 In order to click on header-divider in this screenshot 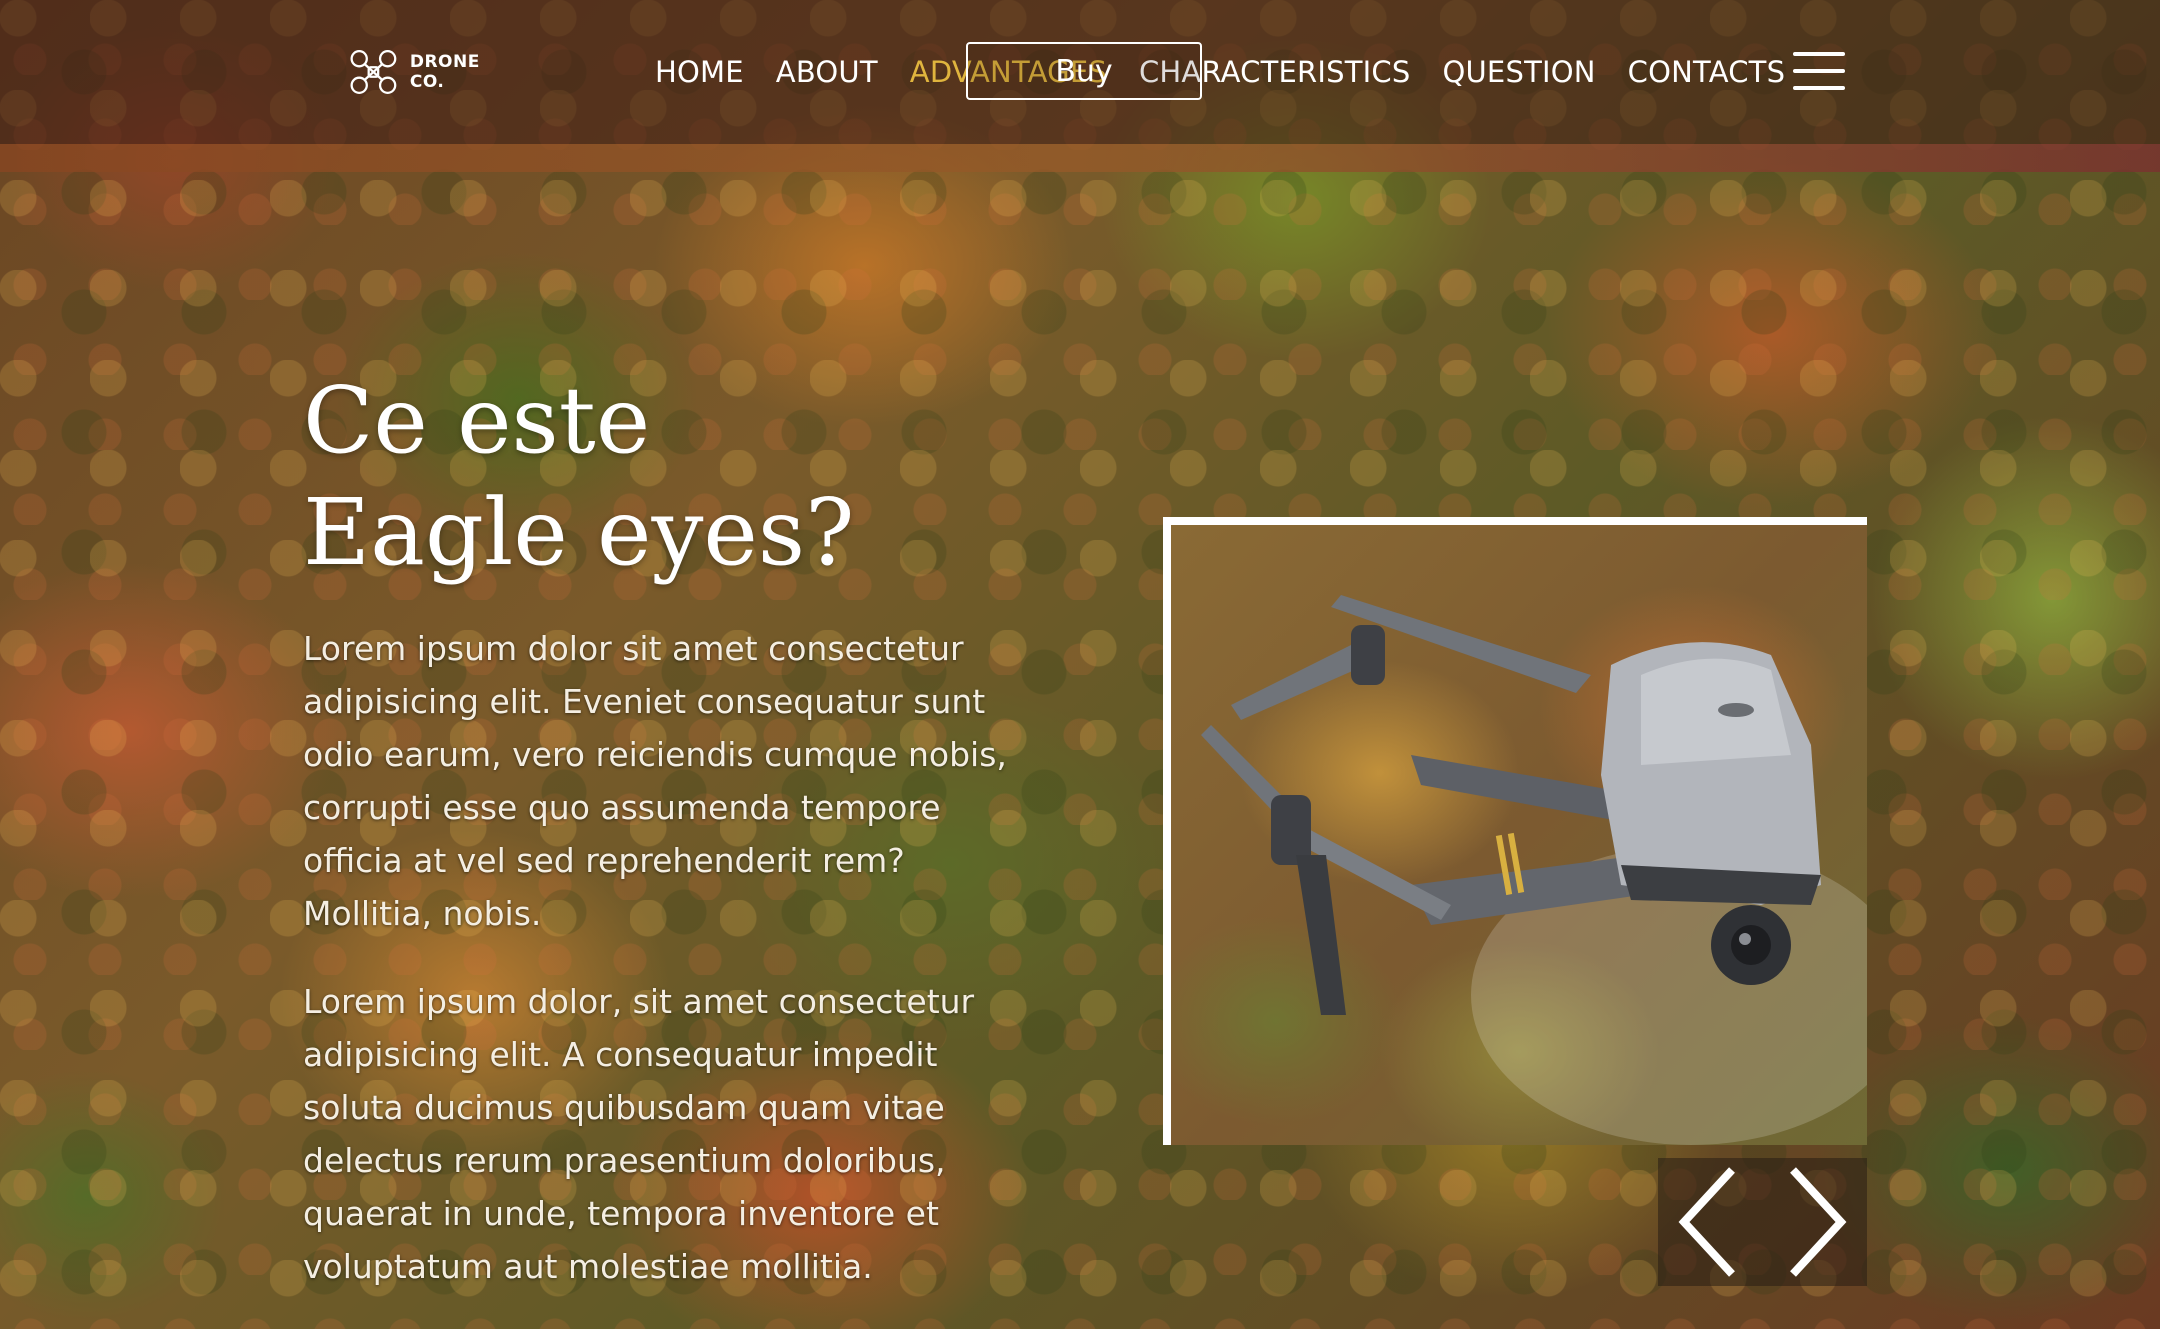, I will do `click(1080, 158)`.